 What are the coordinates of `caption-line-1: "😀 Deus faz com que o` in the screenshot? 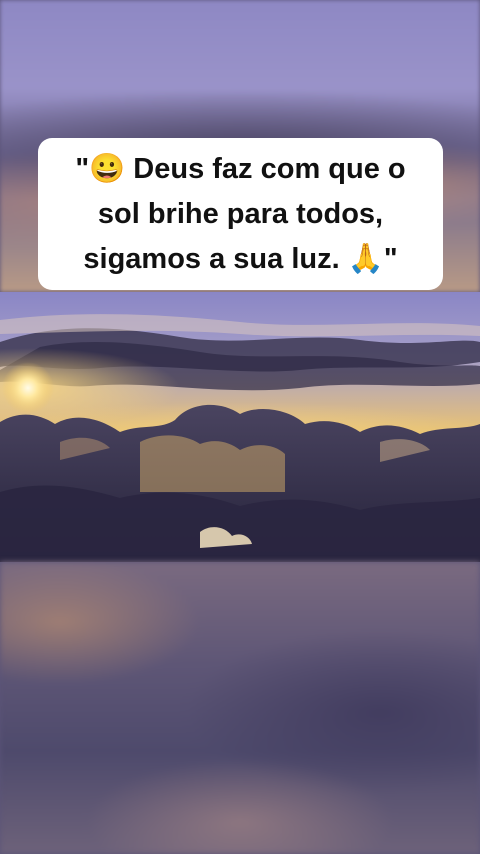 It's located at (240, 169).